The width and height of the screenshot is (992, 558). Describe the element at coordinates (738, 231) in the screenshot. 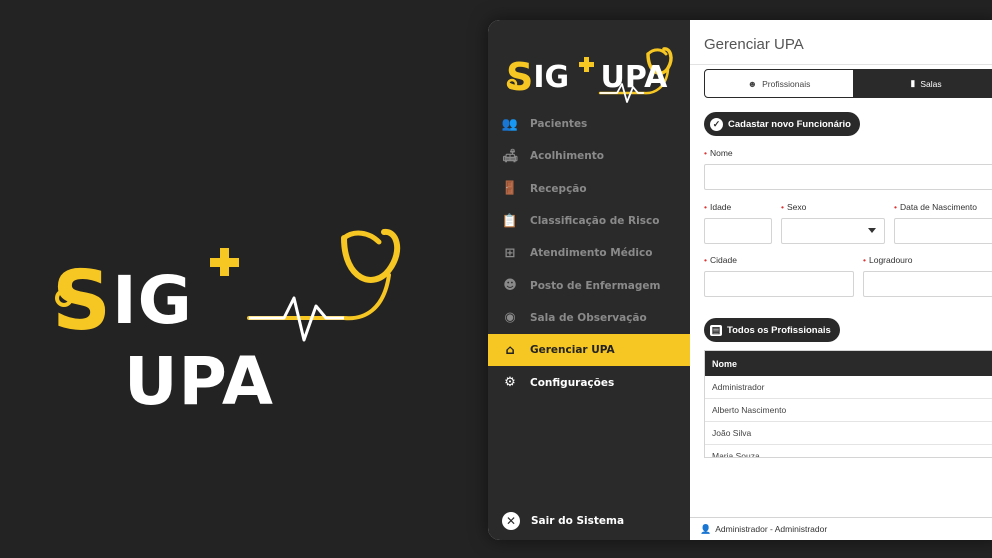

I see `idade-field` at that location.